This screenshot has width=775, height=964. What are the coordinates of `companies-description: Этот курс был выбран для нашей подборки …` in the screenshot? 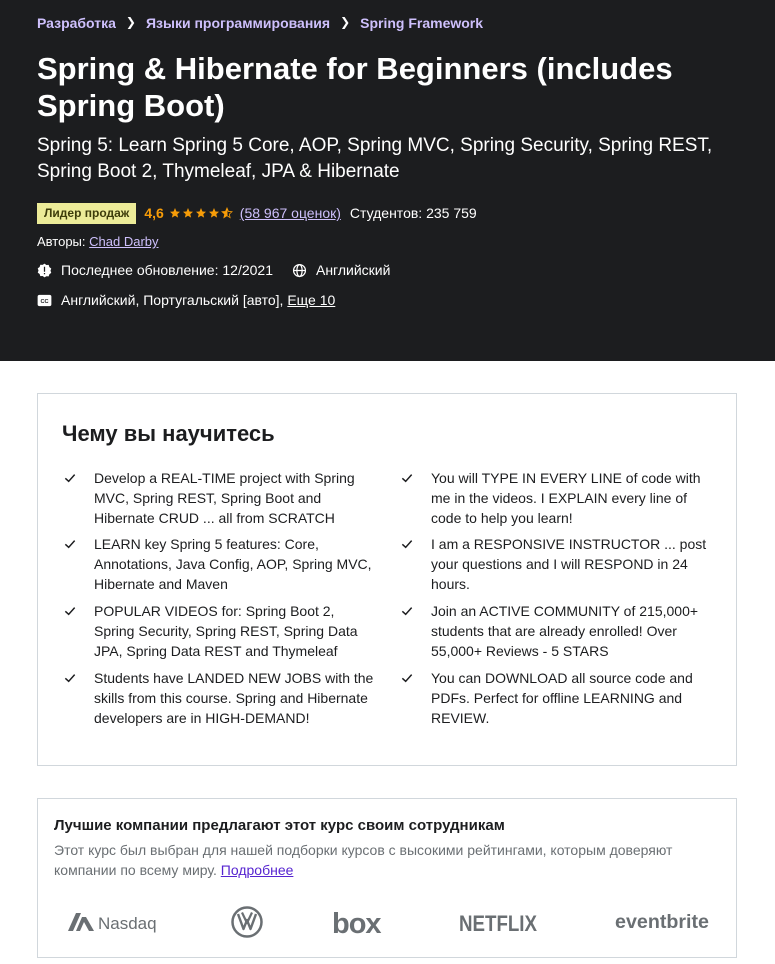 It's located at (363, 860).